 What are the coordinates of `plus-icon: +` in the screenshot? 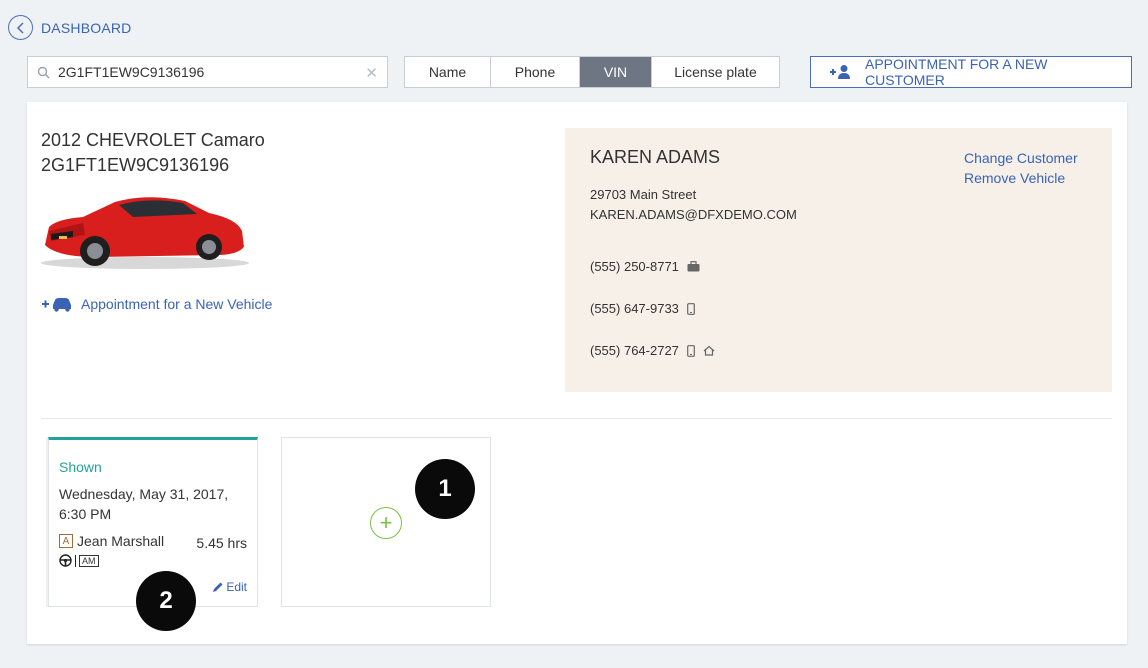 It's located at (386, 522).